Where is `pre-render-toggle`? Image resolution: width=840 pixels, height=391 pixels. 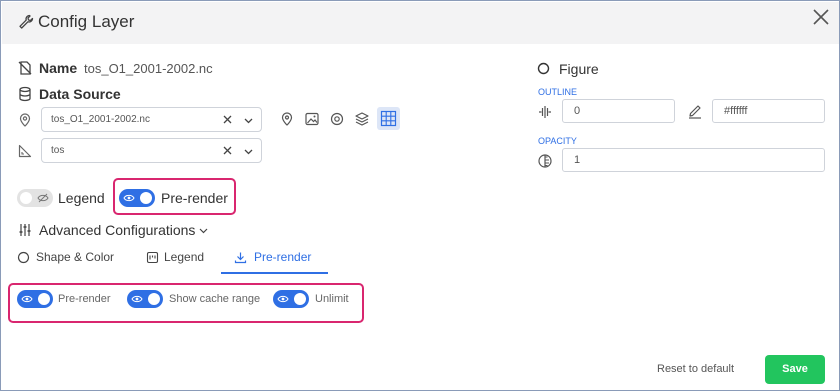
pre-render-toggle is located at coordinates (137, 198).